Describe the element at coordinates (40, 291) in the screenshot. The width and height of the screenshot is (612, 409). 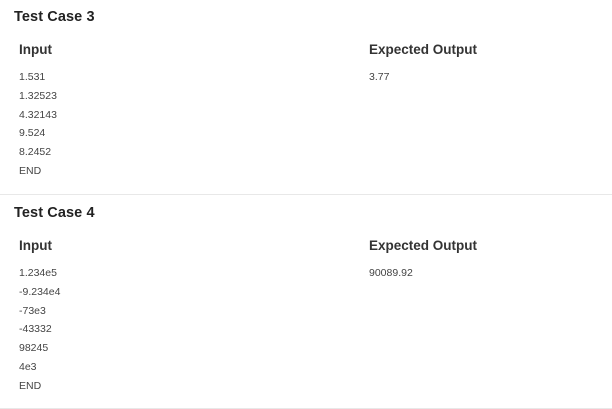
I see `input-line: -9.234e4` at that location.